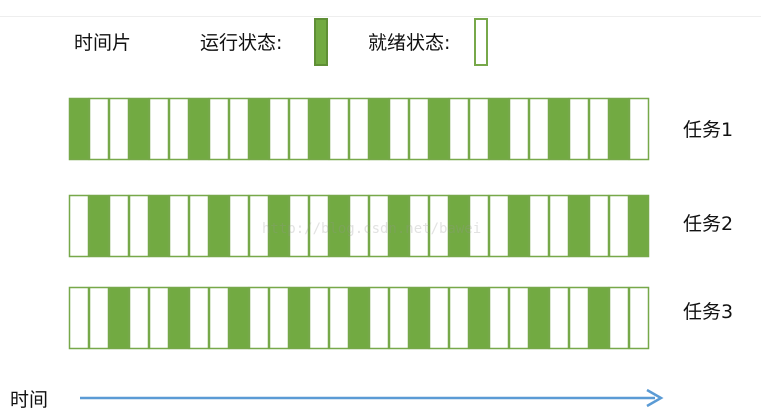  What do you see at coordinates (708, 312) in the screenshot?
I see `task-label-3: 任务3` at bounding box center [708, 312].